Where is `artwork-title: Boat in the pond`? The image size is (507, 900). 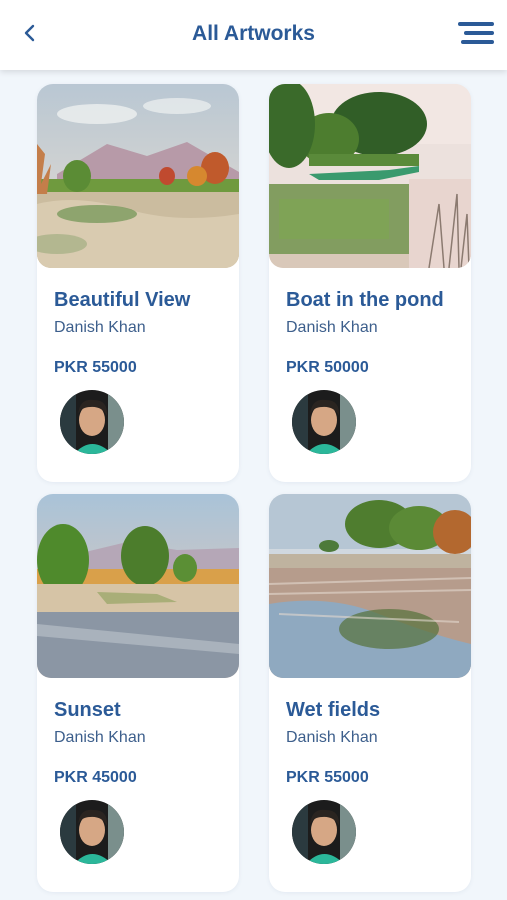 artwork-title: Boat in the pond is located at coordinates (365, 300).